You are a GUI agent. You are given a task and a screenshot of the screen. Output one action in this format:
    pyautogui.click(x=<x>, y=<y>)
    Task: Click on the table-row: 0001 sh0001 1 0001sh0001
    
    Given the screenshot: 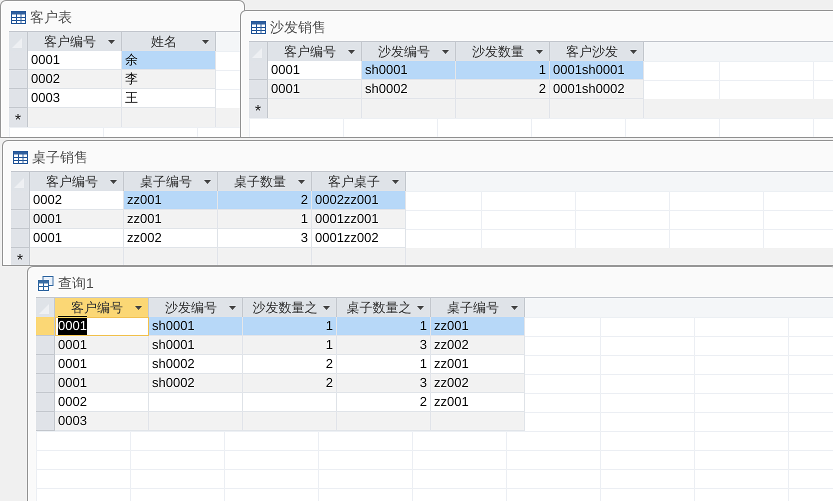 What is the action you would take?
    pyautogui.click(x=446, y=70)
    